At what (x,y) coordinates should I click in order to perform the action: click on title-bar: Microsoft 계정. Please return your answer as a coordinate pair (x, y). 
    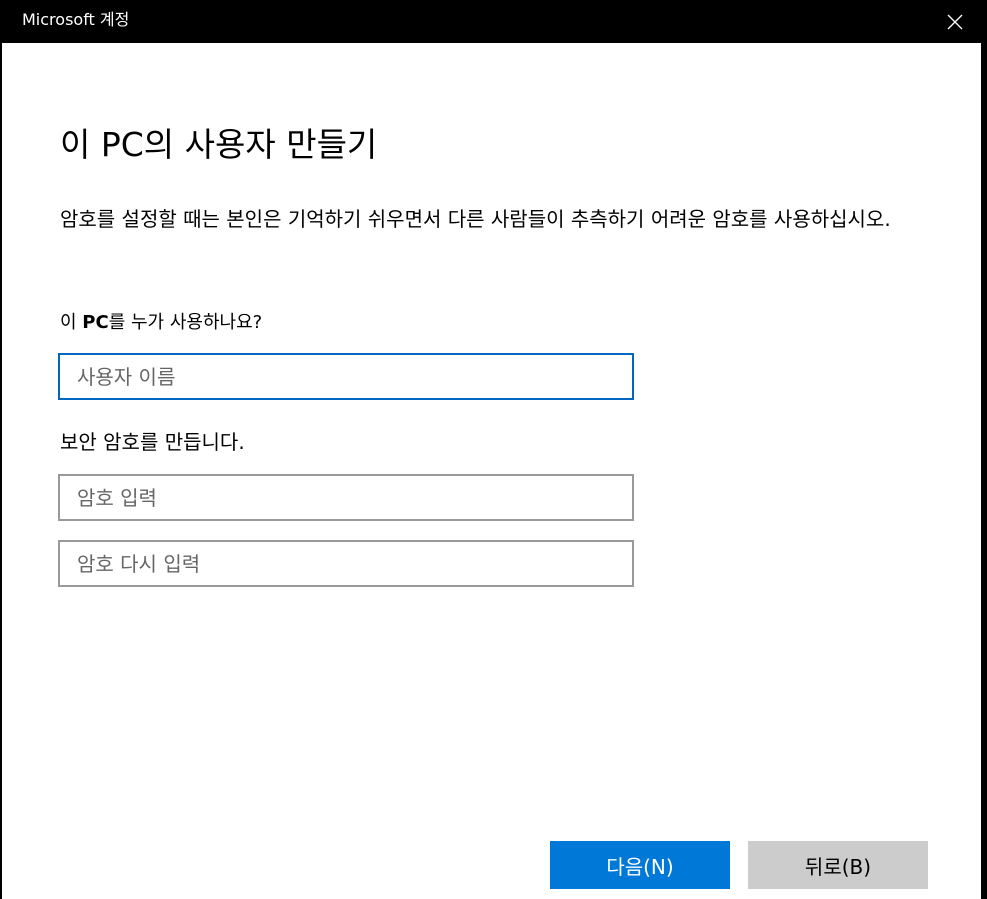
    Looking at the image, I should click on (493, 21).